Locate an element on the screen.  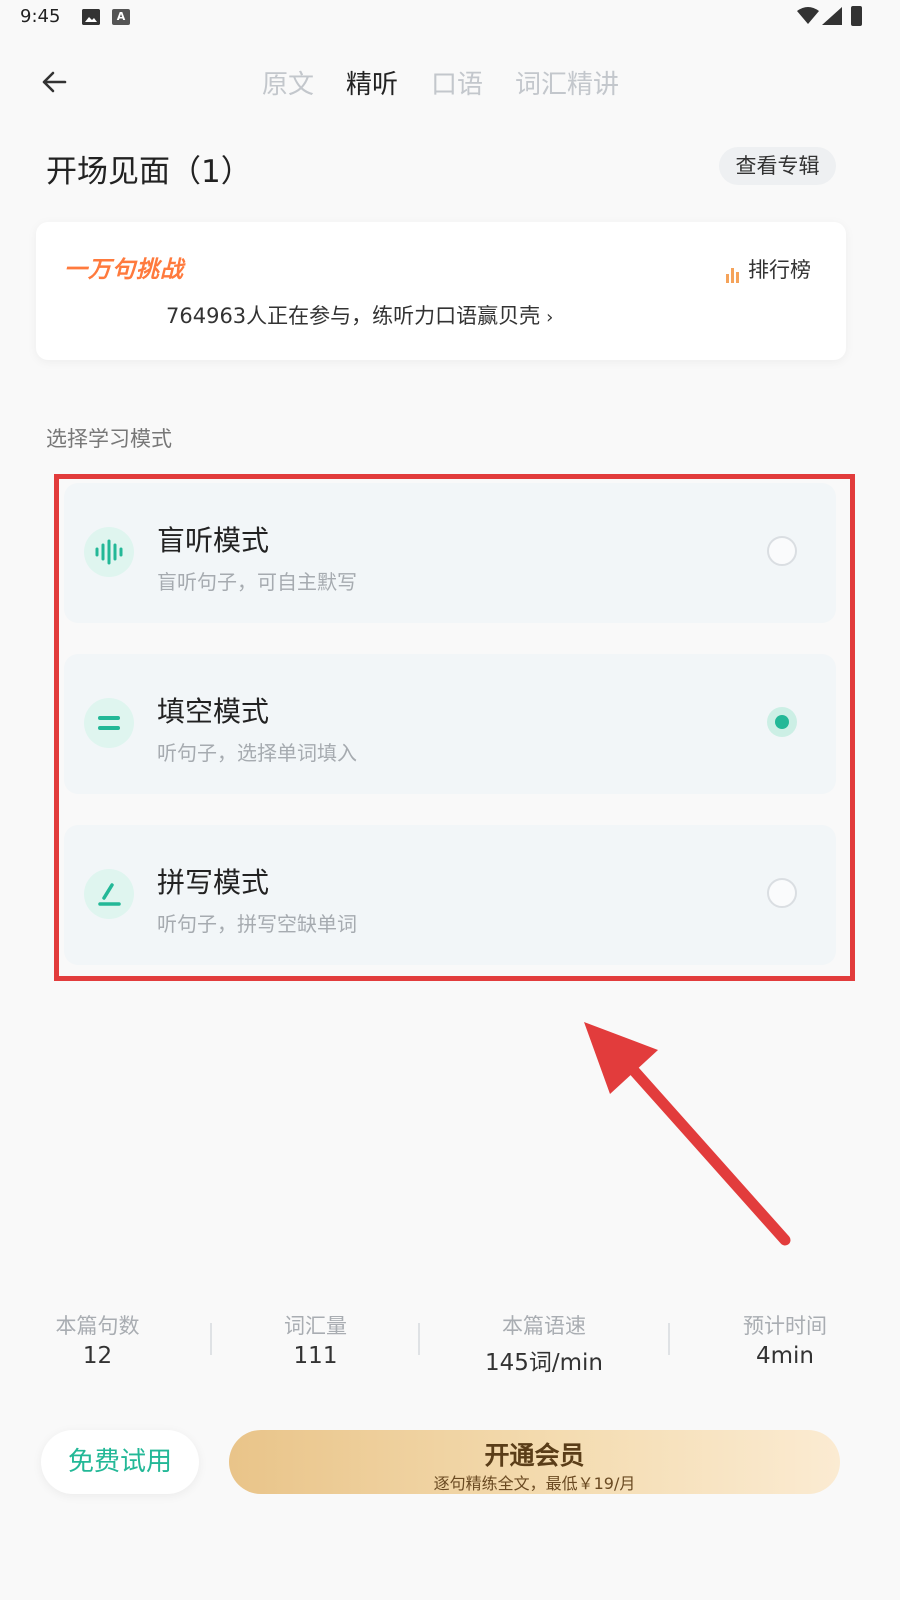
stat-value-speed: 145词/min is located at coordinates (544, 1363).